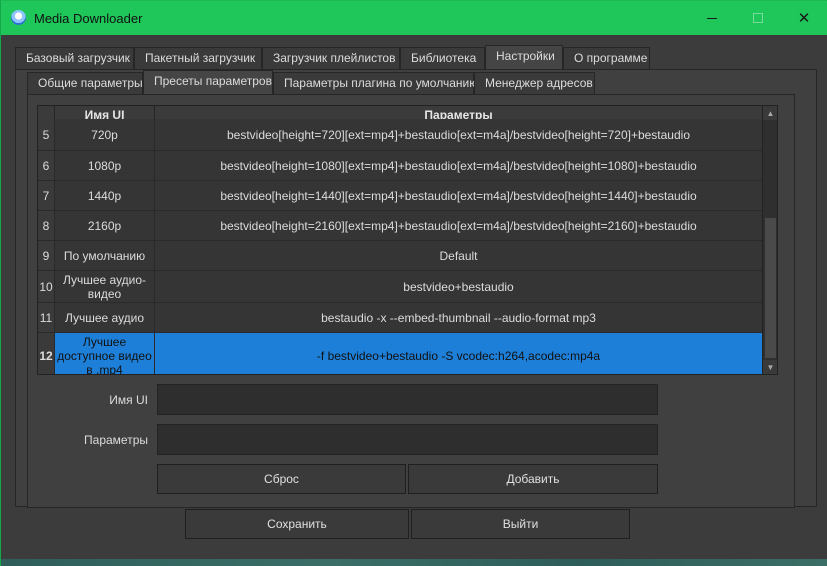 This screenshot has width=827, height=566. Describe the element at coordinates (105, 317) in the screenshot. I see `row-name: Лучшее аудио` at that location.